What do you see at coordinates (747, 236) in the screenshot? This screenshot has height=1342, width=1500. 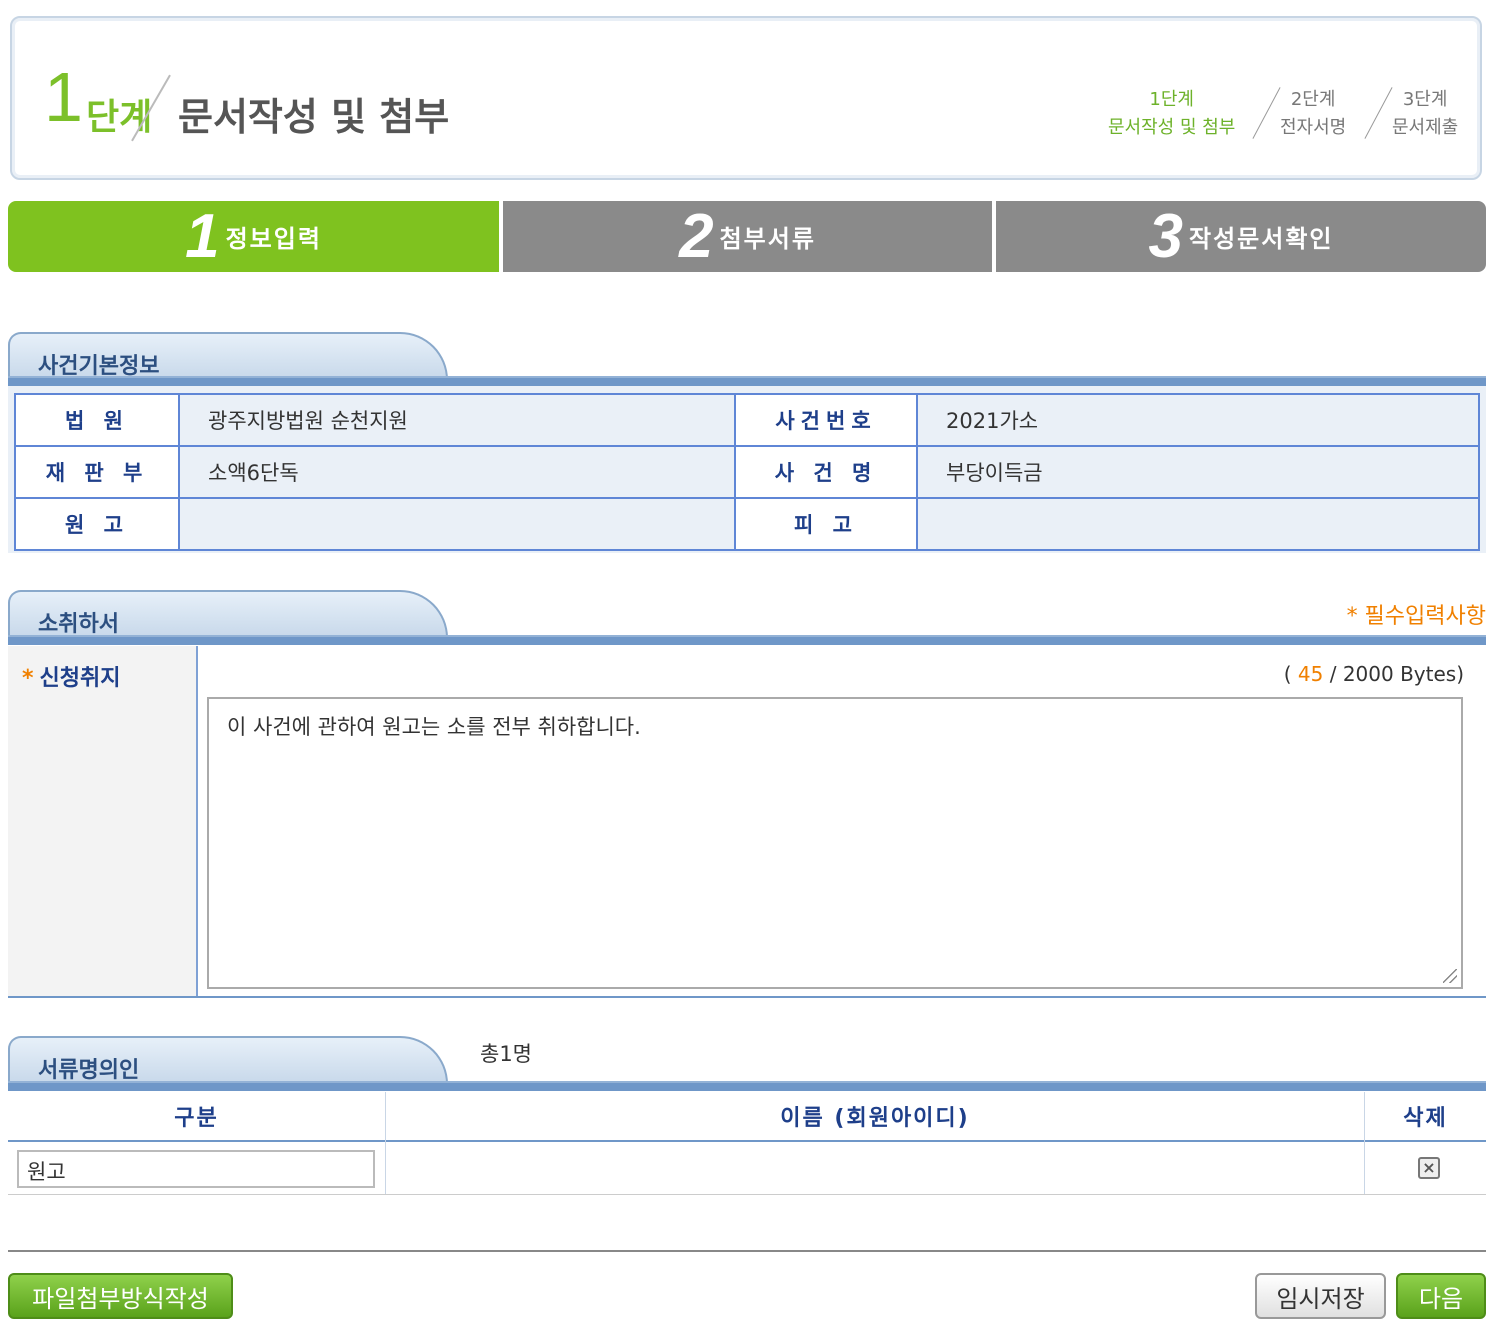 I see `tab-attachments: 2 첨부서류` at bounding box center [747, 236].